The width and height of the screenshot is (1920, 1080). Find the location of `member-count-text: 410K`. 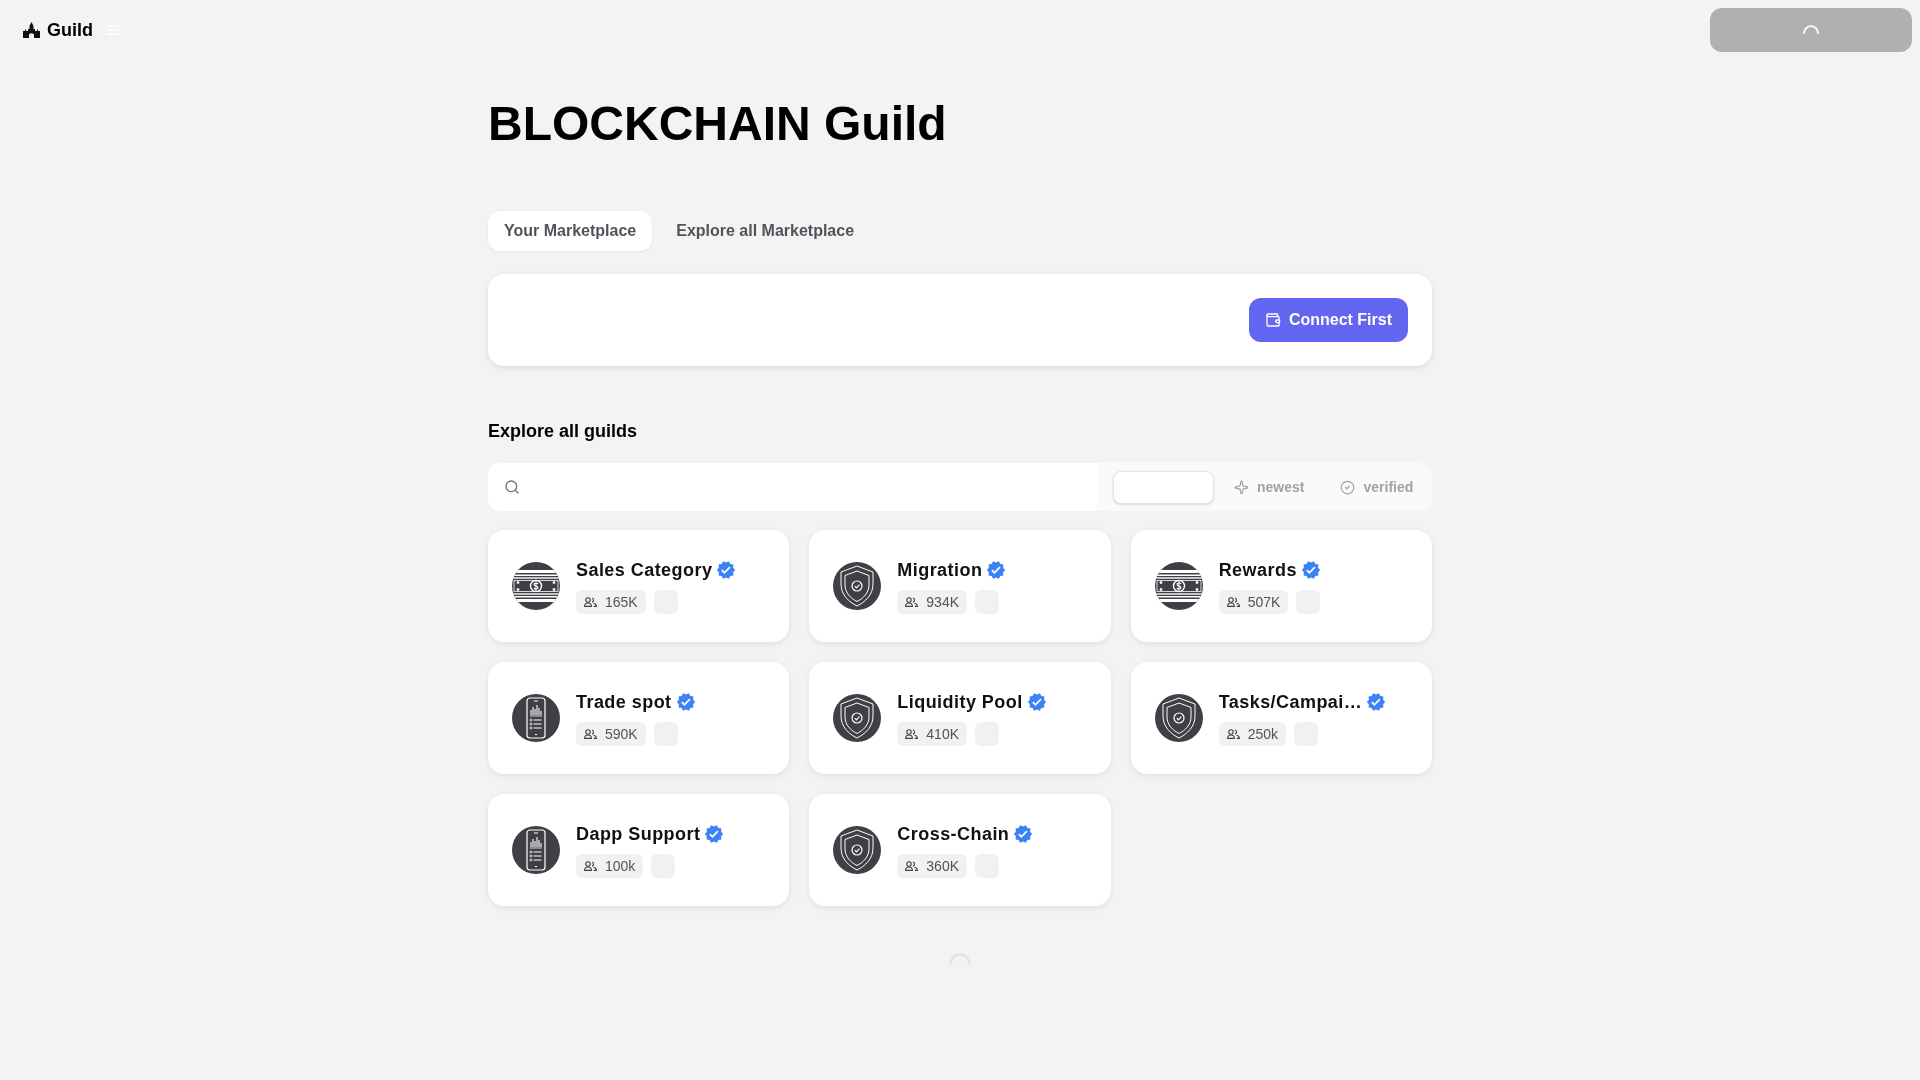

member-count-text: 410K is located at coordinates (943, 734).